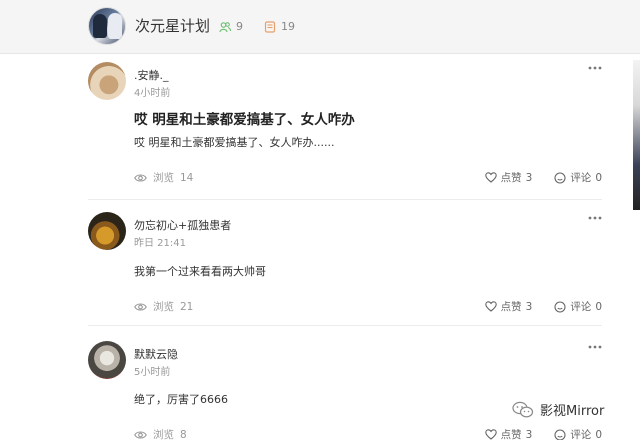  Describe the element at coordinates (152, 372) in the screenshot. I see `post-time: 5小时前` at that location.